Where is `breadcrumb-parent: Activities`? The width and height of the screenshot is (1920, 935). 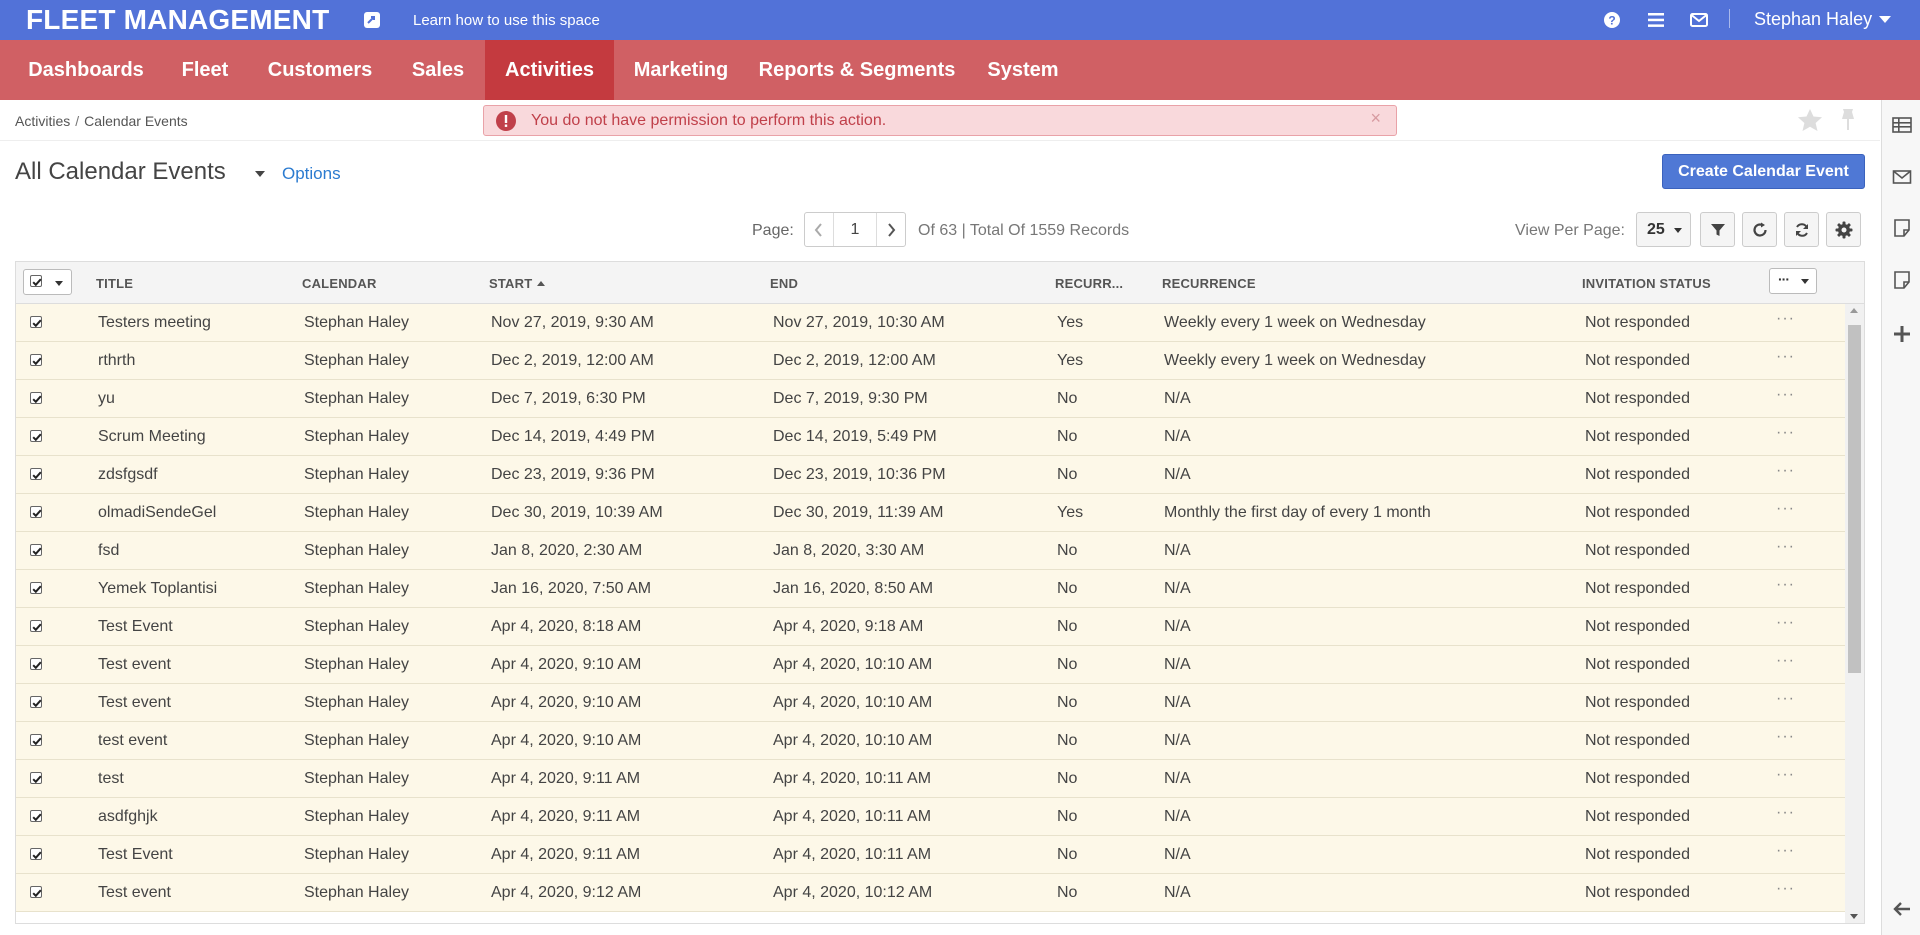 breadcrumb-parent: Activities is located at coordinates (42, 121).